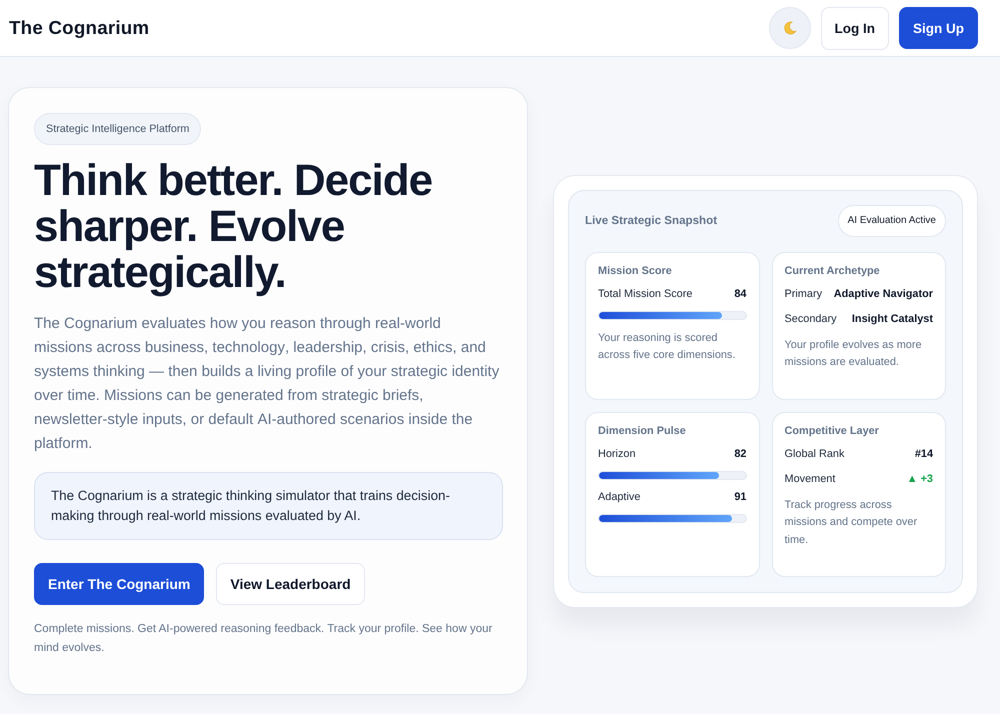 The image size is (1000, 714). Describe the element at coordinates (645, 294) in the screenshot. I see `stat-label: Total Mission Score` at that location.